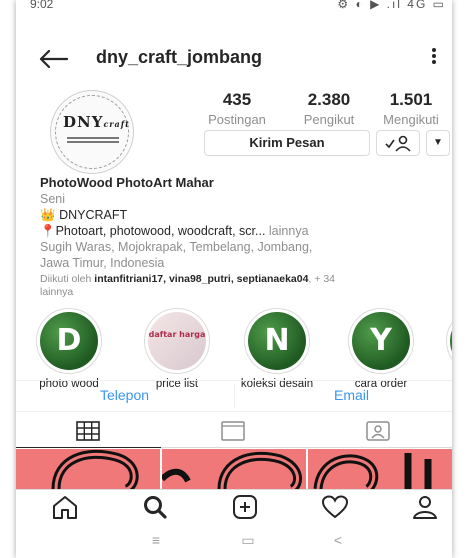 This screenshot has height=558, width=468. Describe the element at coordinates (127, 182) in the screenshot. I see `bio-name: PhotoWood PhotoArt Mahar` at that location.